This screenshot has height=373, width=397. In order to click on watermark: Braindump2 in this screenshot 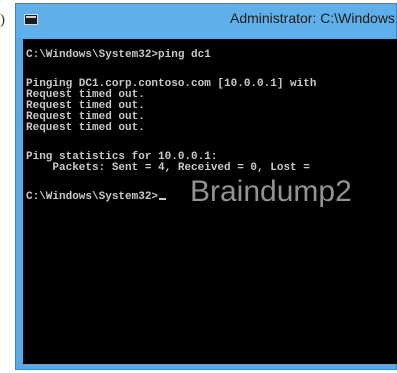, I will do `click(271, 191)`.